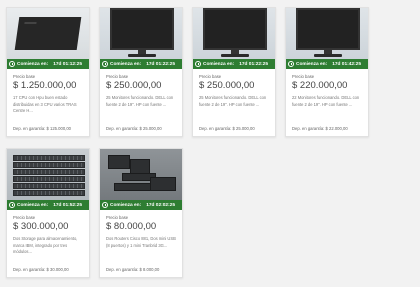 The image size is (420, 287). I want to click on countdown-badge: Comienza en: 17d 01:52:25, so click(48, 205).